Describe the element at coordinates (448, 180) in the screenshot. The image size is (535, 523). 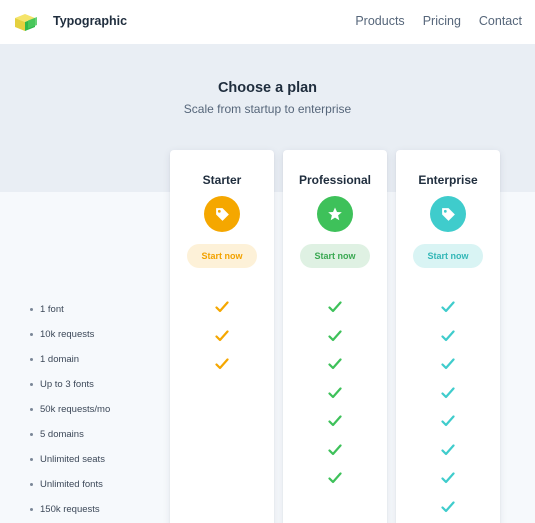
I see `plan-name: Enterprise` at that location.